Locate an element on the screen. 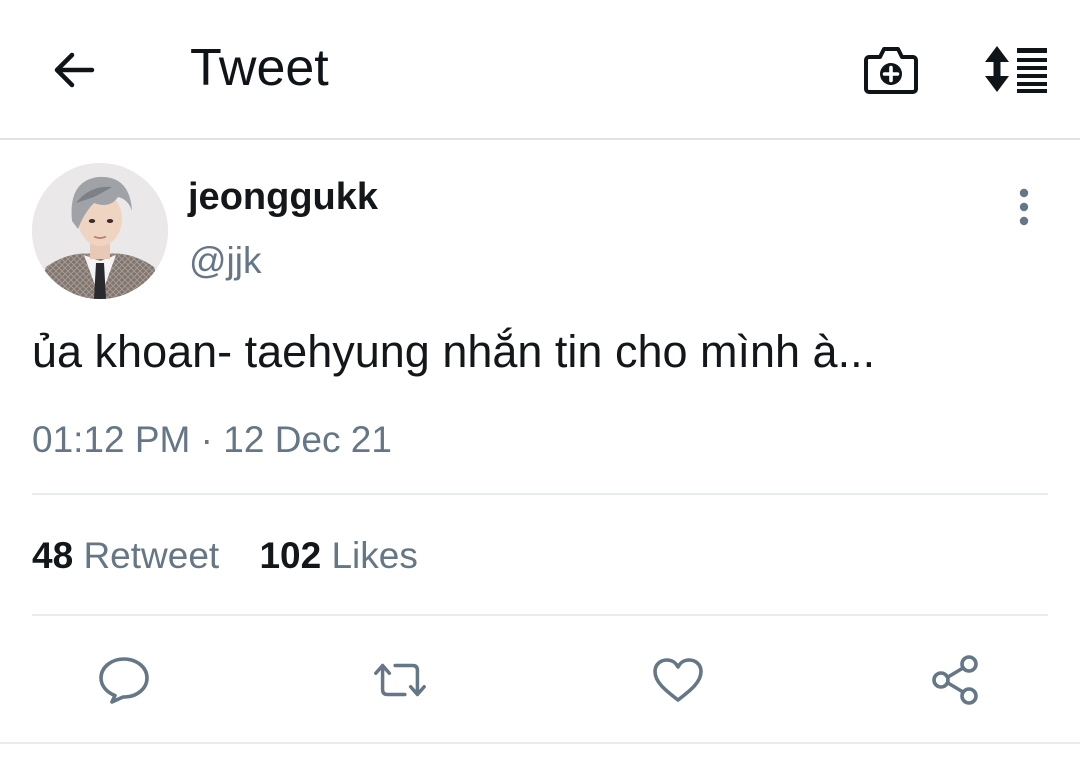  profile-photo is located at coordinates (100, 231).